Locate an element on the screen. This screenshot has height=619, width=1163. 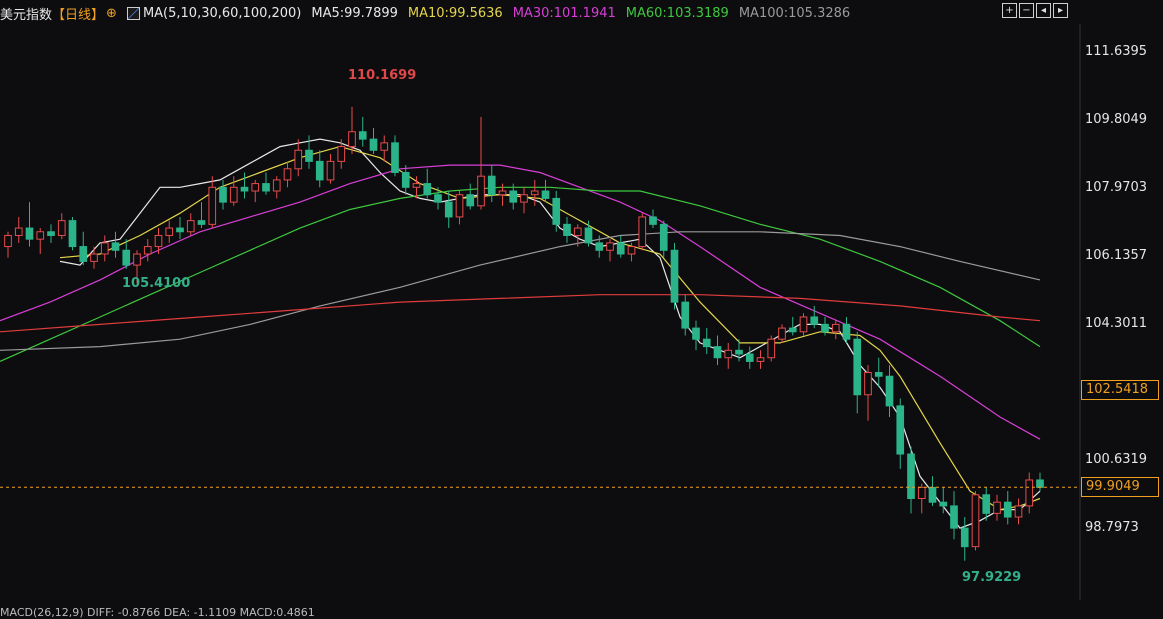
zoom-out-icon: − is located at coordinates (1026, 10).